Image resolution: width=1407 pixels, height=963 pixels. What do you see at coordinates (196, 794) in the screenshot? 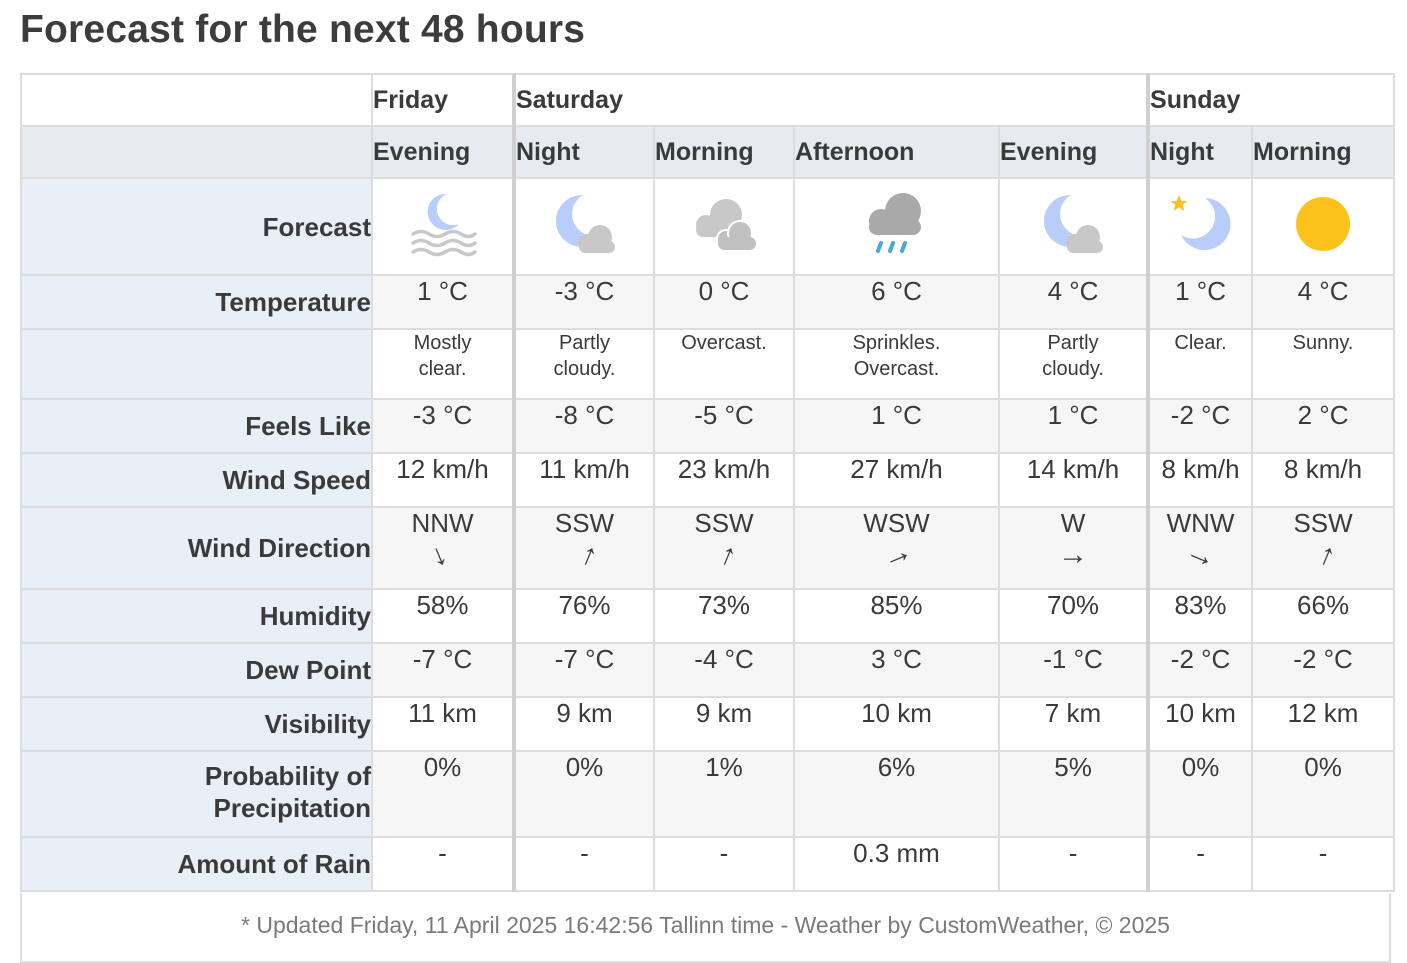
I see `row-label-precip-prob: Probability of Precipitation` at bounding box center [196, 794].